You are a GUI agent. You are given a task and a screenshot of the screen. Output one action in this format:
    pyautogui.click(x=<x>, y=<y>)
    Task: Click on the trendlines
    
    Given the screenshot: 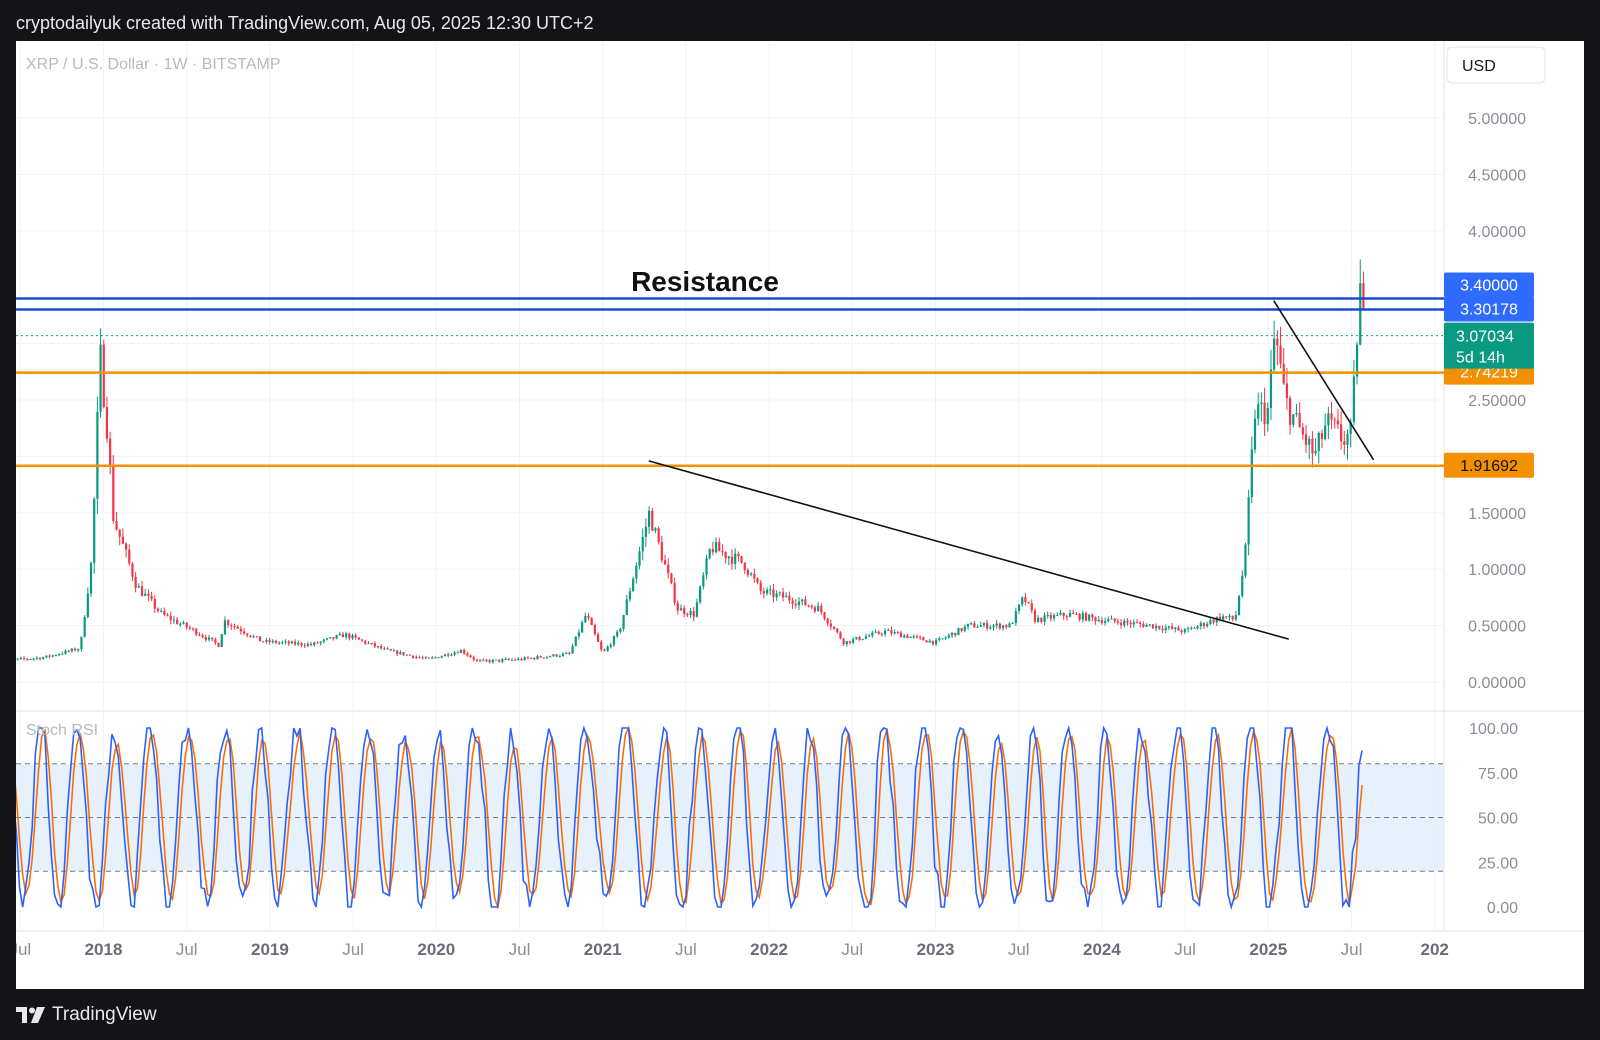 What is the action you would take?
    pyautogui.click(x=1011, y=470)
    